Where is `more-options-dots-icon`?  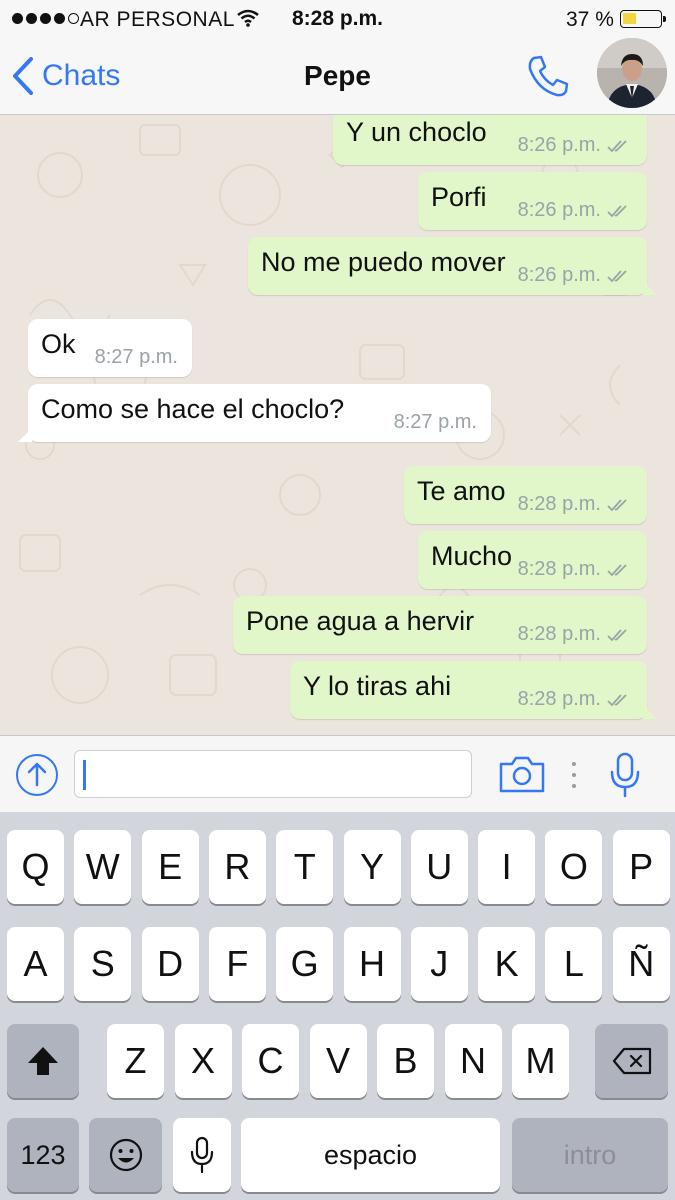 more-options-dots-icon is located at coordinates (574, 775).